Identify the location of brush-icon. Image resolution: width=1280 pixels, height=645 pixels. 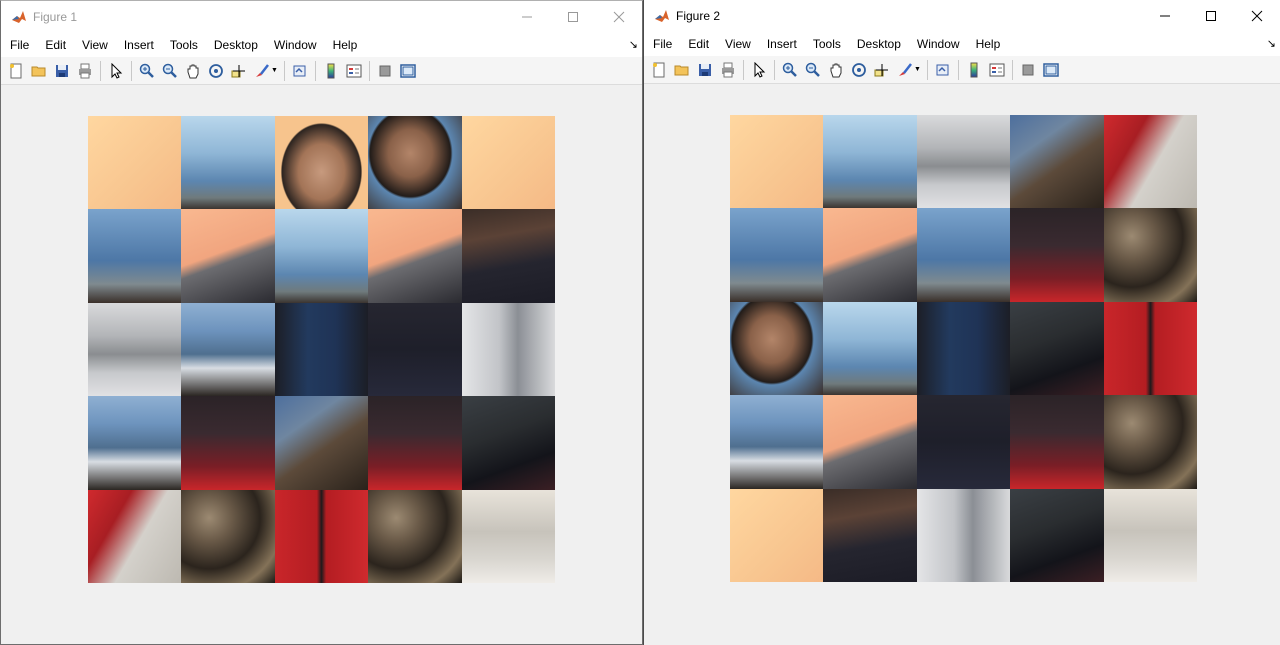
(905, 69).